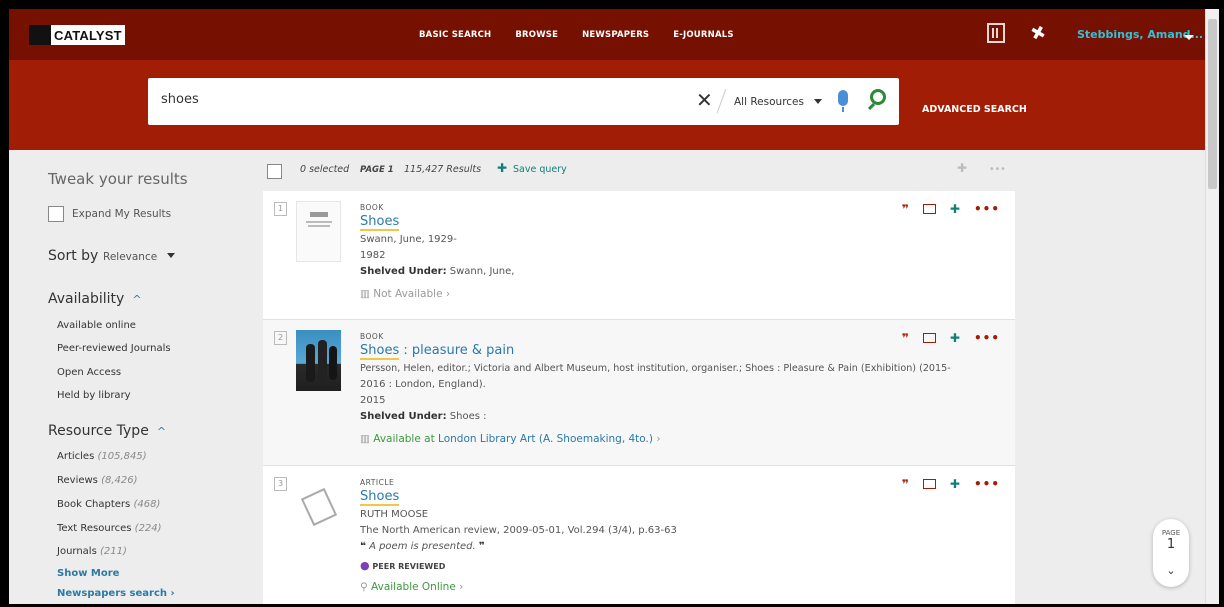  Describe the element at coordinates (721, 101) in the screenshot. I see `search-divider` at that location.